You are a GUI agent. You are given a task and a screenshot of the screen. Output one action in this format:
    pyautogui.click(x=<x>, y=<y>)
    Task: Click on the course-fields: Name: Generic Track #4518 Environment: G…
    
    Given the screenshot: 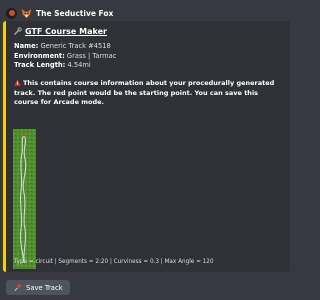 What is the action you would take?
    pyautogui.click(x=65, y=56)
    